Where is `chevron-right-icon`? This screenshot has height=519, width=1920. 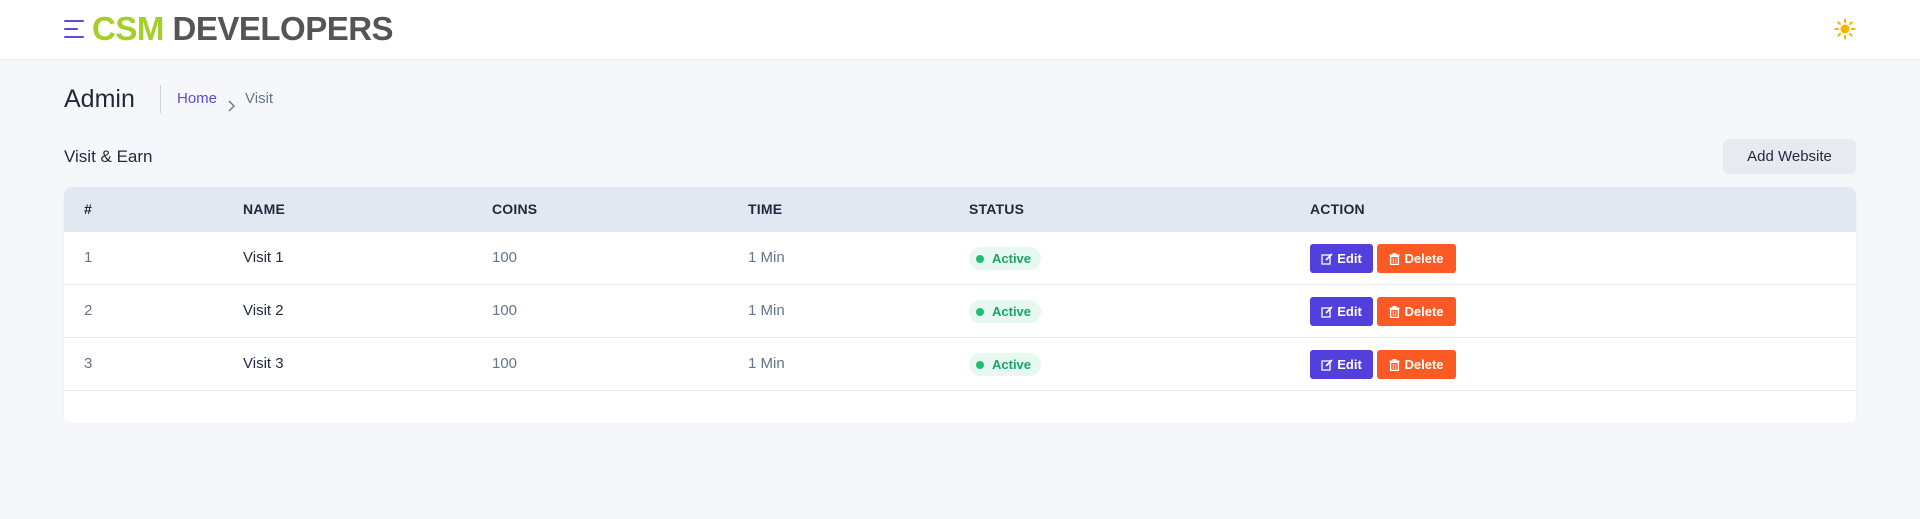 chevron-right-icon is located at coordinates (231, 102).